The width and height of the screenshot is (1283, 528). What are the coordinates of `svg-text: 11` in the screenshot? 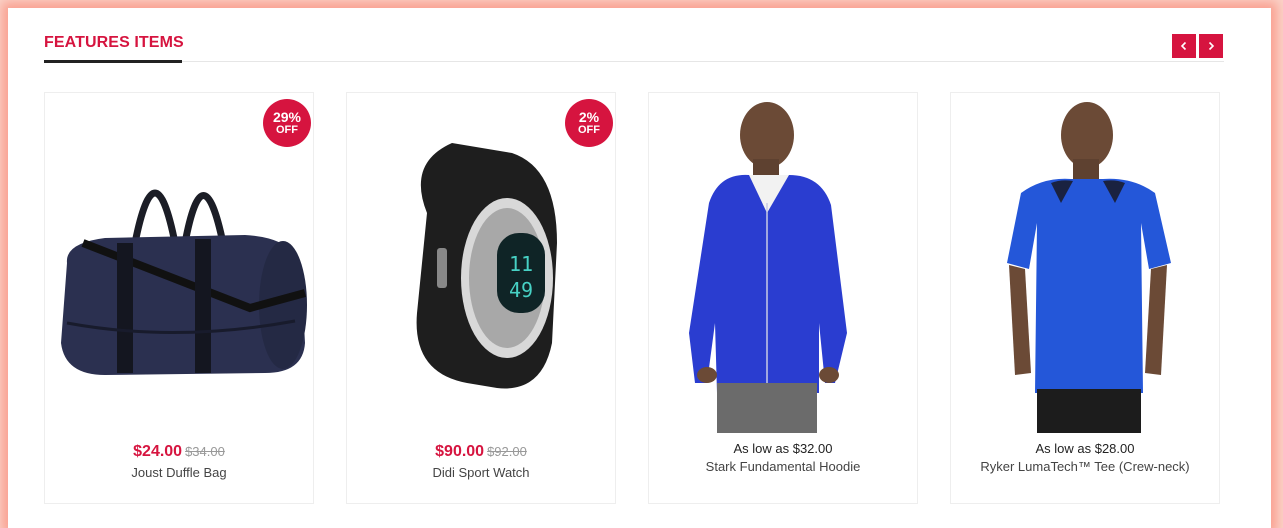 It's located at (521, 264).